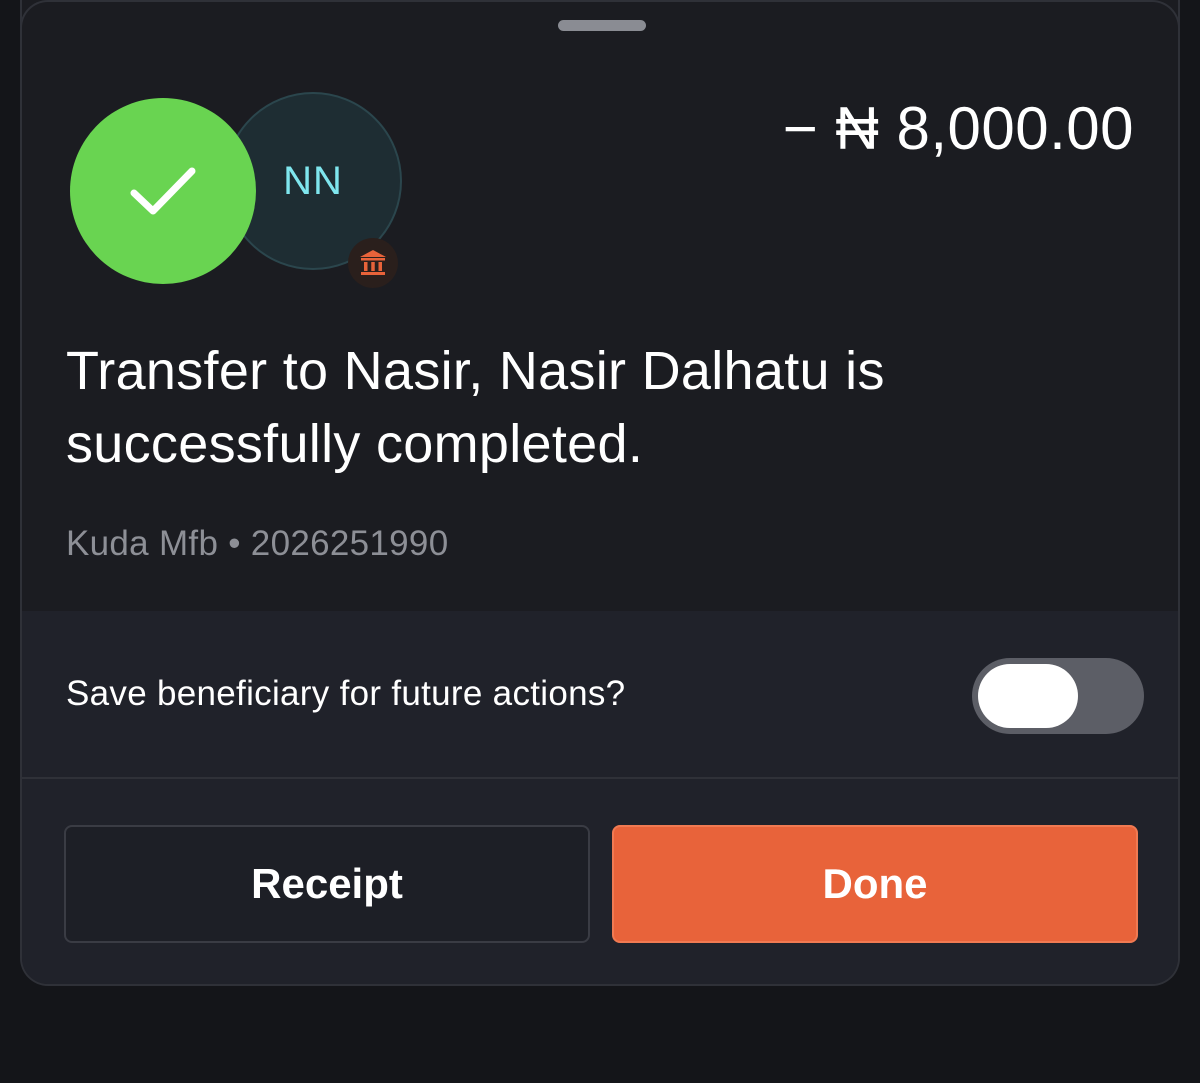  I want to click on save-beneficiary-label: Save beneficiary for future actions?, so click(346, 693).